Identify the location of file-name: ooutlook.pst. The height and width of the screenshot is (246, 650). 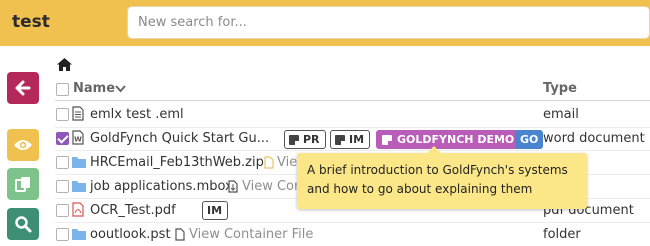
(130, 234).